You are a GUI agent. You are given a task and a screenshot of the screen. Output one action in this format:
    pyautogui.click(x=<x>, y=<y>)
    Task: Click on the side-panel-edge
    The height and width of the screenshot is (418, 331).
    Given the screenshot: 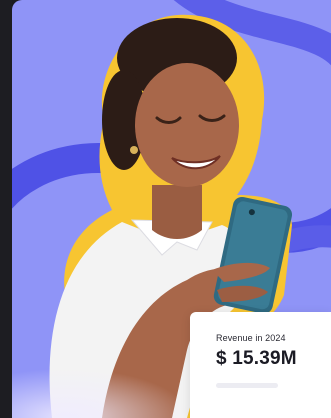 What is the action you would take?
    pyautogui.click(x=6, y=209)
    